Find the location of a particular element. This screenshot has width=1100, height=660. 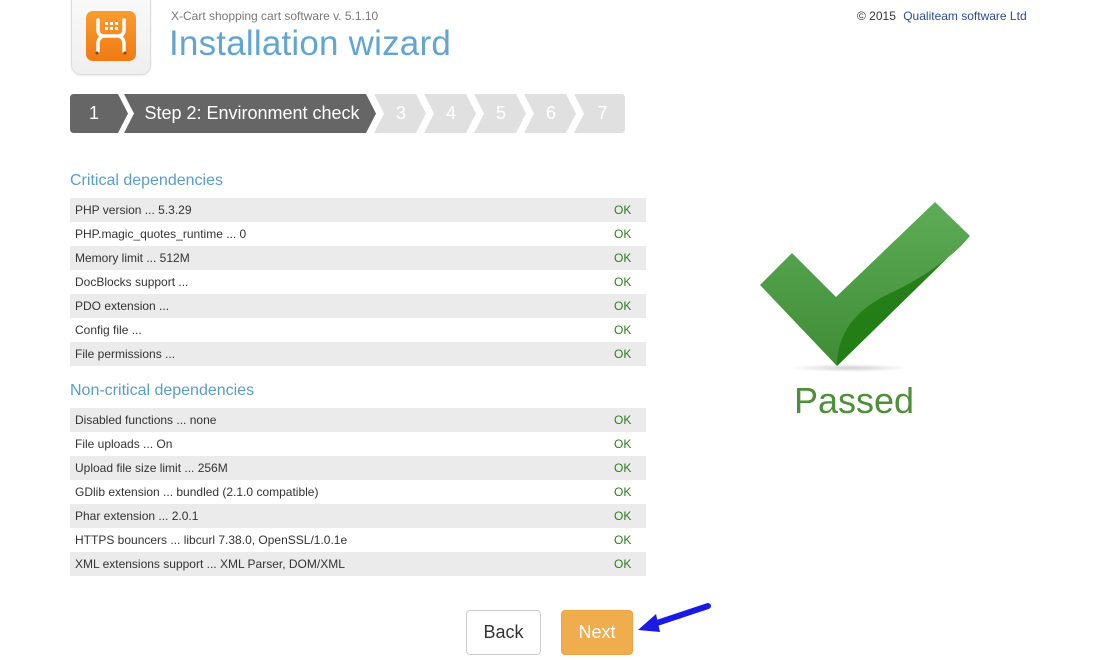

dependency-label: Disabled functions ... none is located at coordinates (146, 420).